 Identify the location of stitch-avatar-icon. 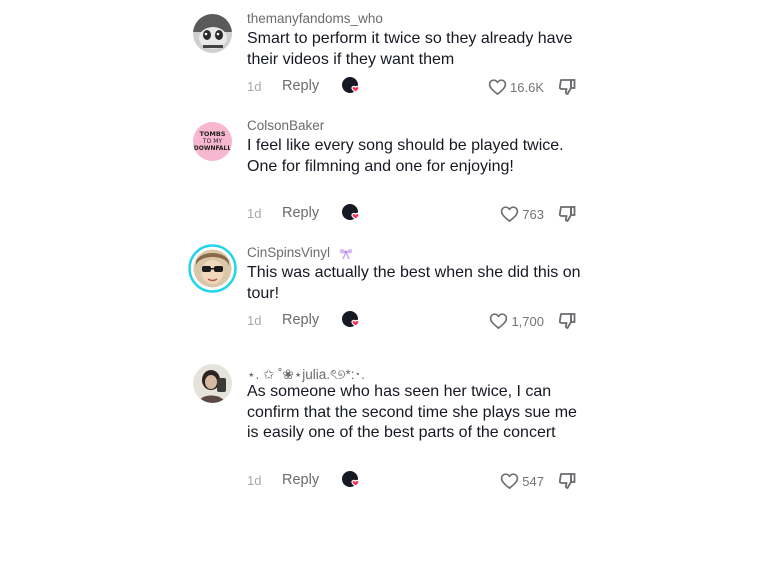
(212, 33).